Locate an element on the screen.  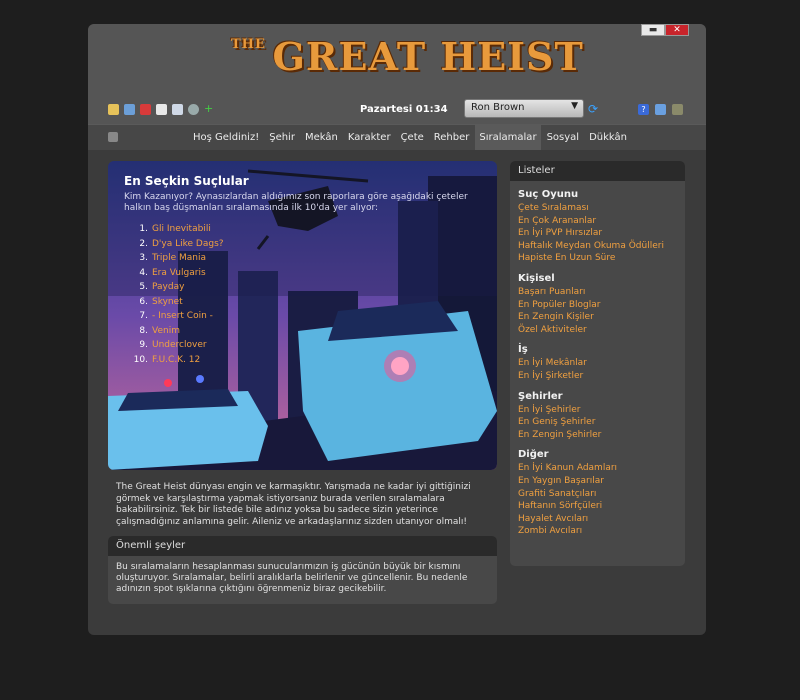
sidebar-link: Grafiti Sanatçıları is located at coordinates (597, 494).